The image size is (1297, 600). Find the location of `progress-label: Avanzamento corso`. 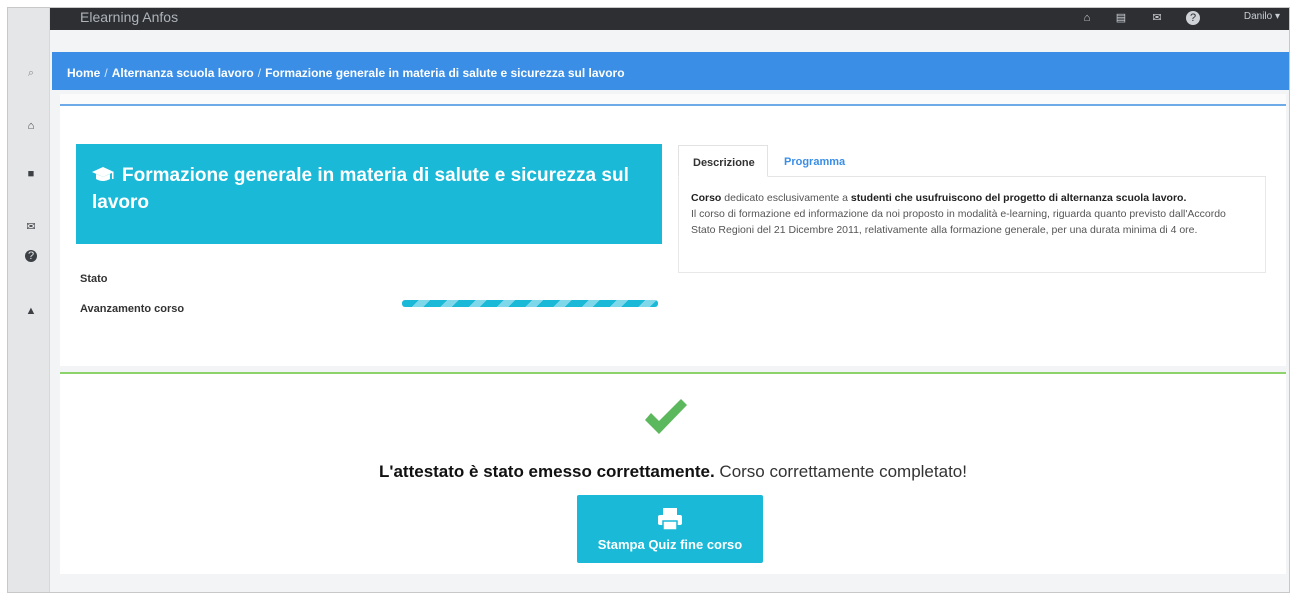

progress-label: Avanzamento corso is located at coordinates (132, 309).